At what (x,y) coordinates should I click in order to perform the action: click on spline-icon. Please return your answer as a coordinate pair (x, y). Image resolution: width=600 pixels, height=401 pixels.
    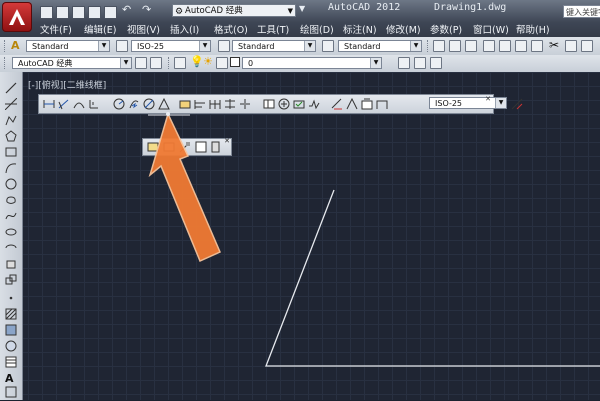
    Looking at the image, I should click on (11, 216).